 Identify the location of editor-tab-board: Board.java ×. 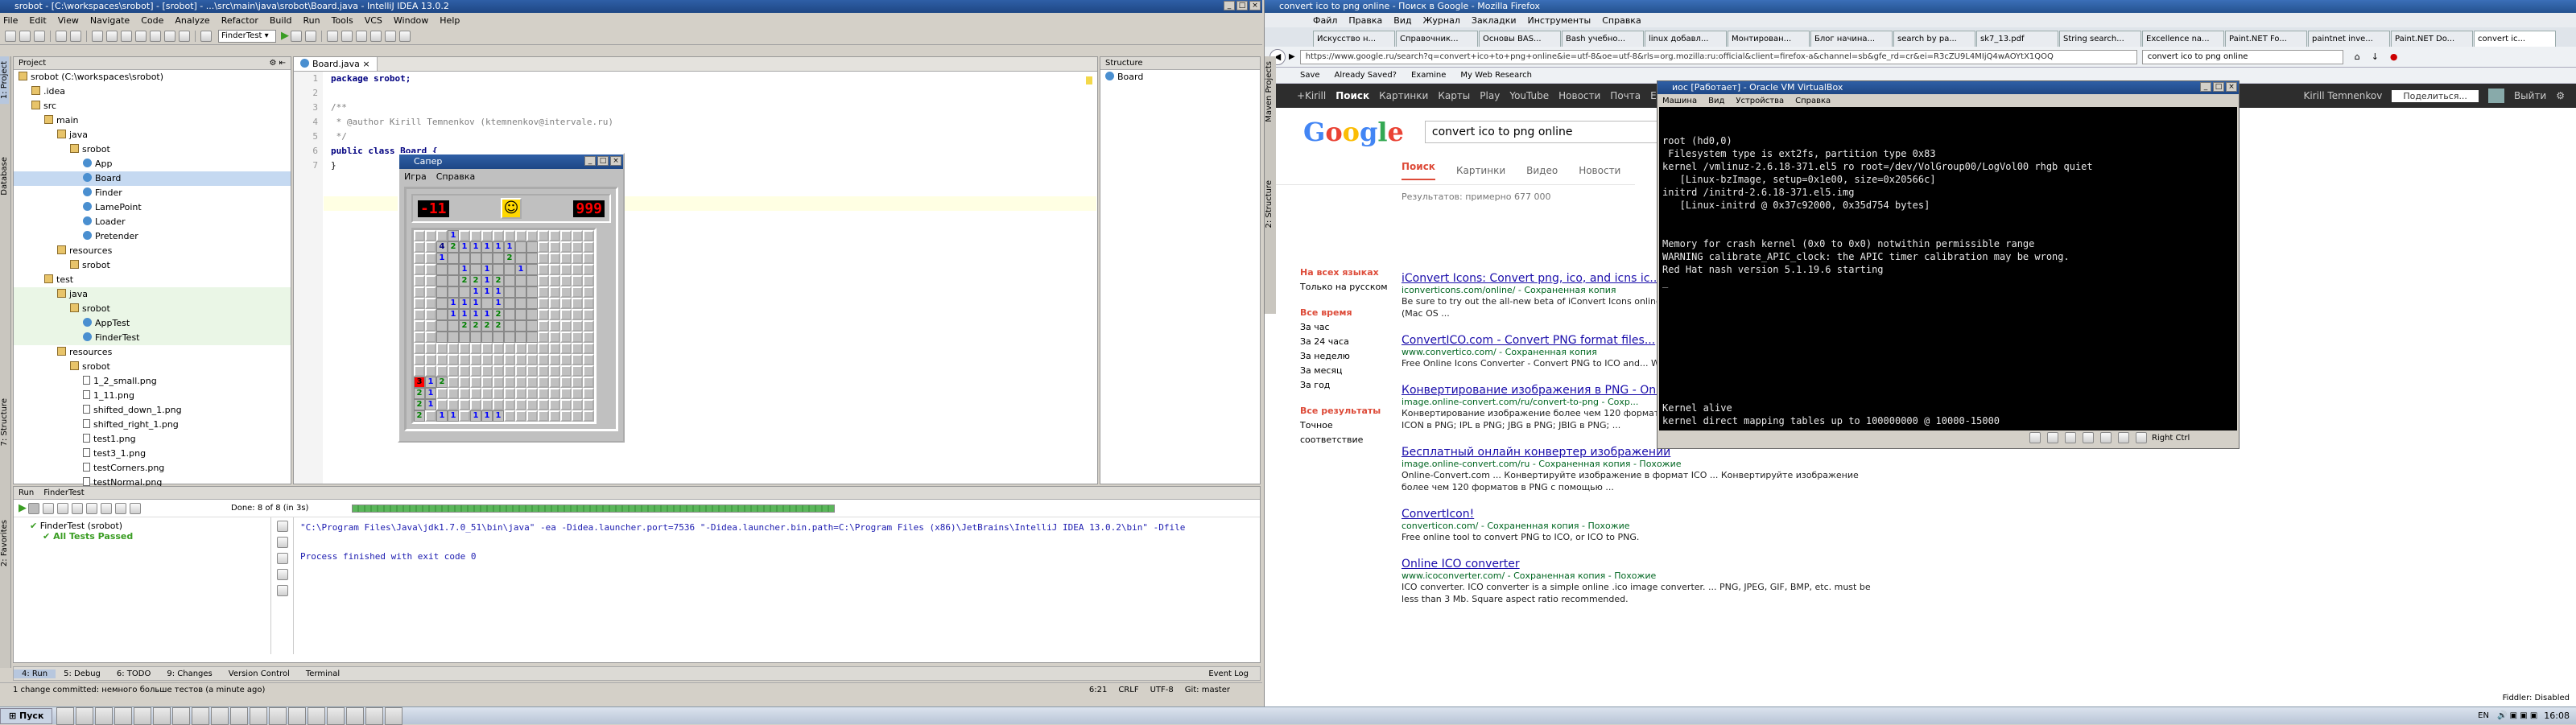
(336, 64).